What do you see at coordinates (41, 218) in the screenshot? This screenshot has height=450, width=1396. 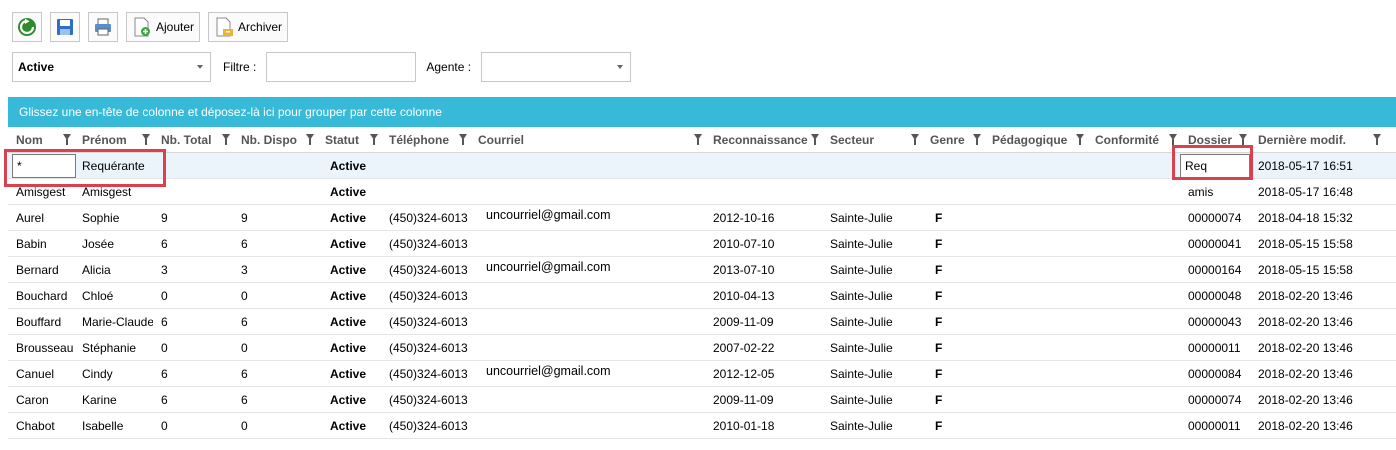 I see `cell-nom: Aurel` at bounding box center [41, 218].